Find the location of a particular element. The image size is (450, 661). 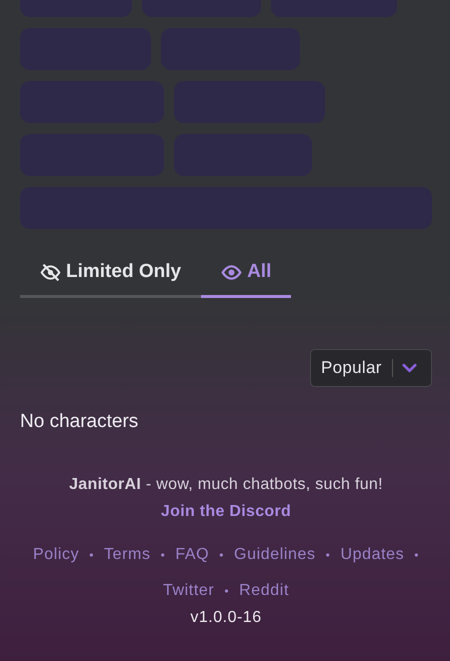

empty-message: No characters is located at coordinates (80, 422).